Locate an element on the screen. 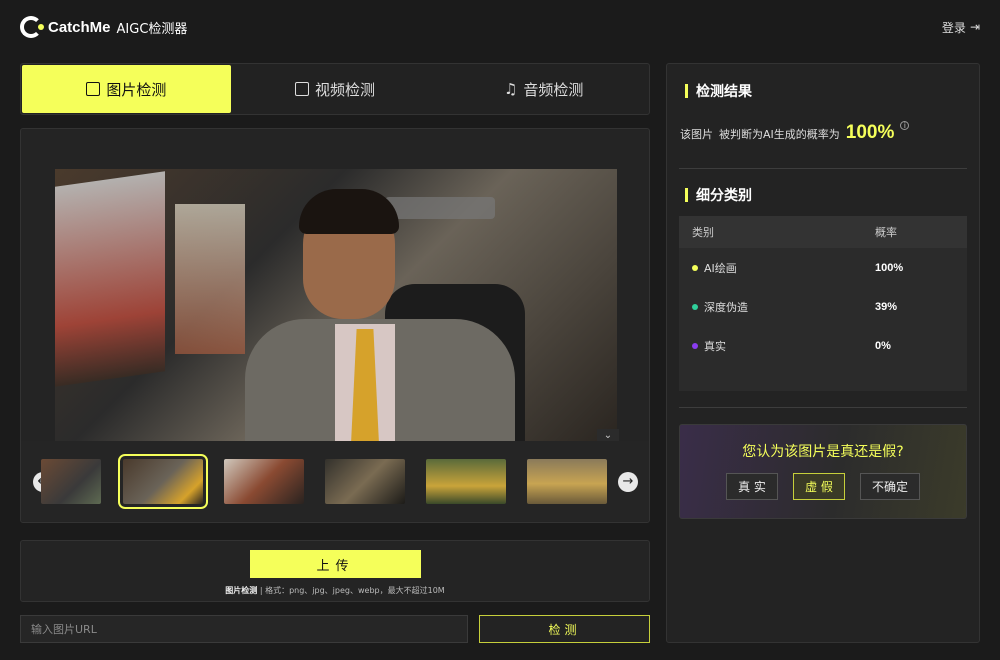 This screenshot has width=1000, height=660. table-row: 深度伪造 39% is located at coordinates (823, 306).